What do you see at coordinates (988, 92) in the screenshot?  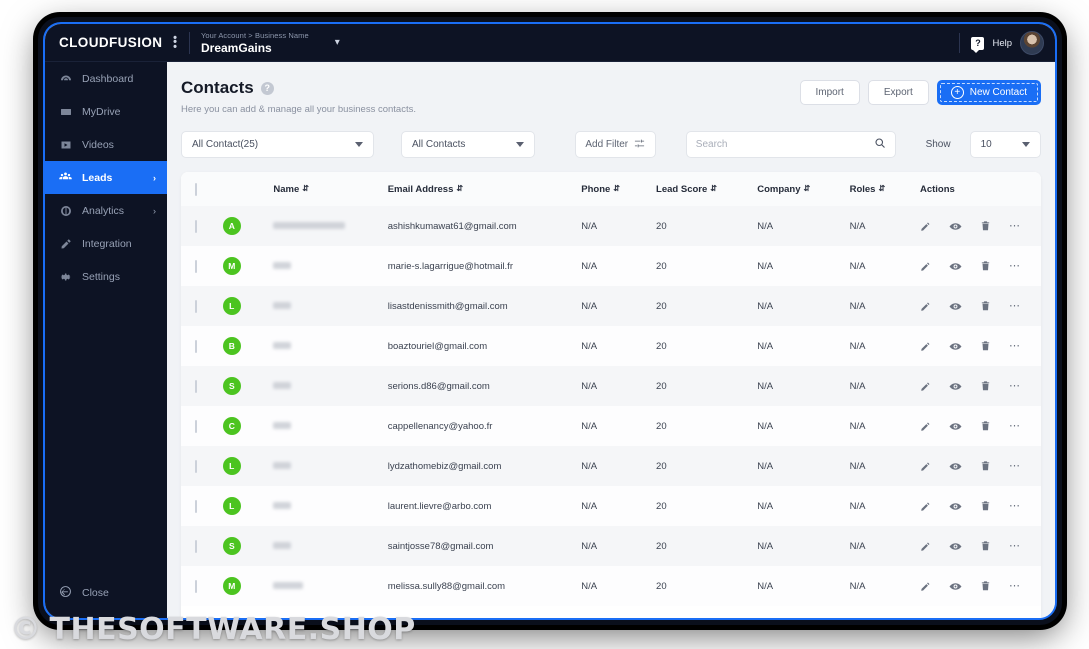 I see `new-contact-button: + New Contact` at bounding box center [988, 92].